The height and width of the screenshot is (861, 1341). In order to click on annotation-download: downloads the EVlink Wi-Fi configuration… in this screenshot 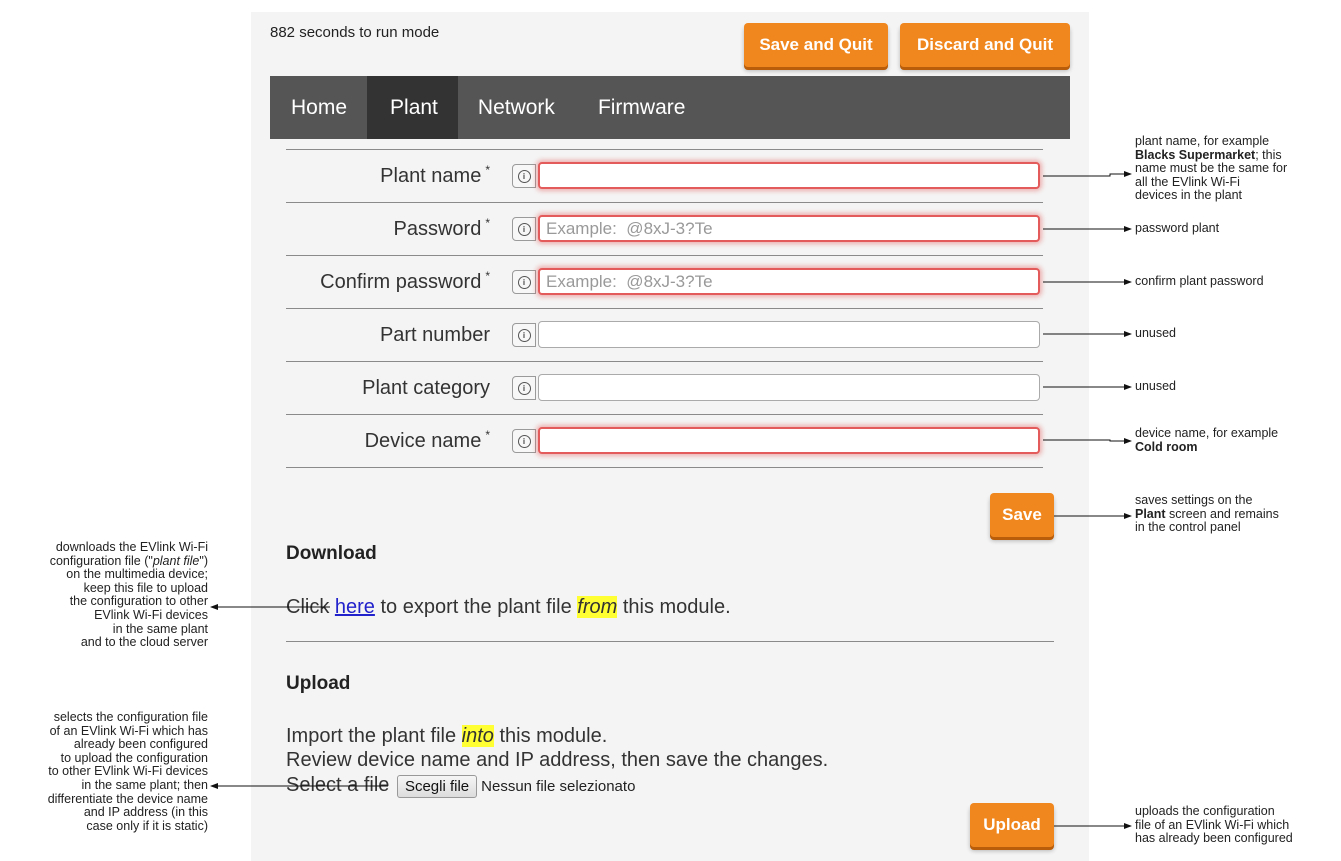, I will do `click(128, 595)`.